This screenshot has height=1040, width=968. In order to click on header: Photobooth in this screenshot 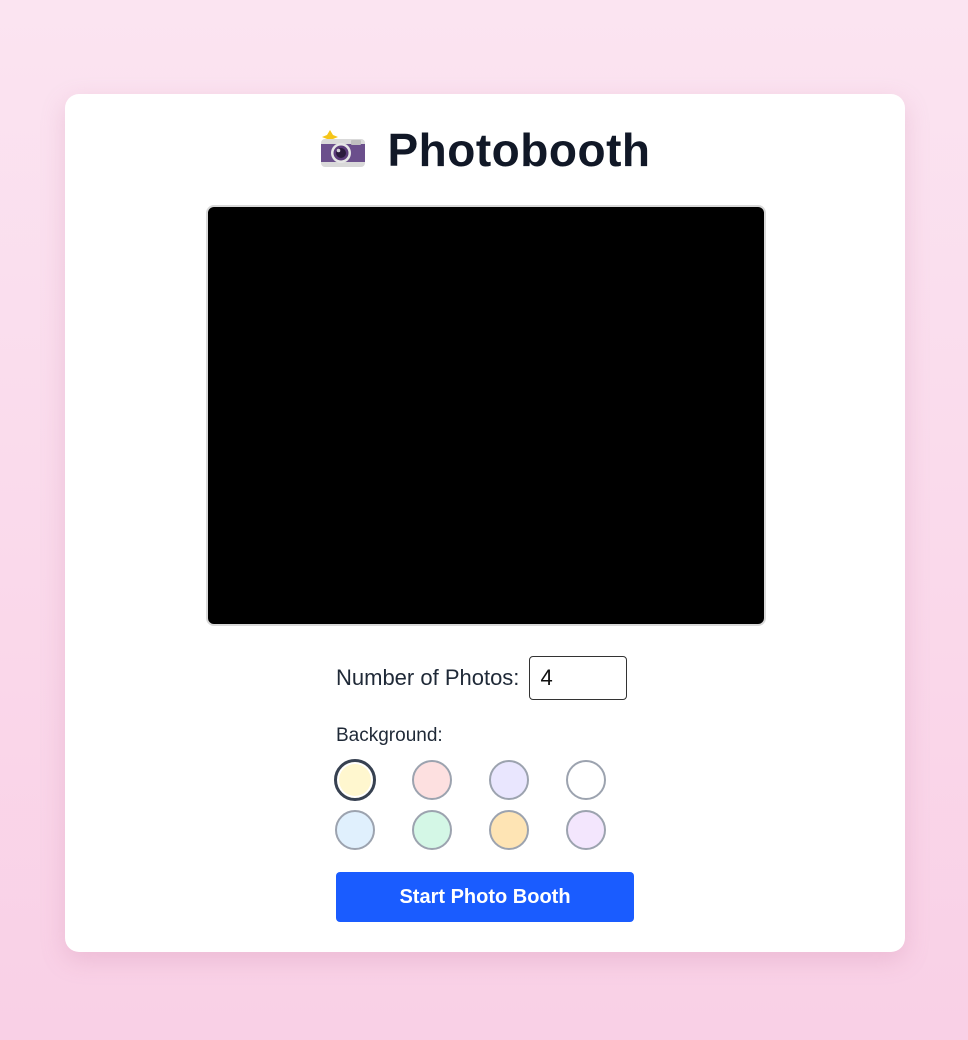, I will do `click(485, 150)`.